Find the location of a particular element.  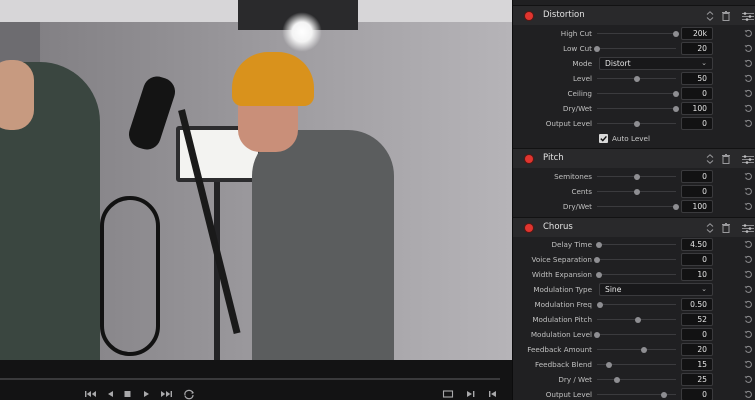

cents-slider-thumb is located at coordinates (636, 191).